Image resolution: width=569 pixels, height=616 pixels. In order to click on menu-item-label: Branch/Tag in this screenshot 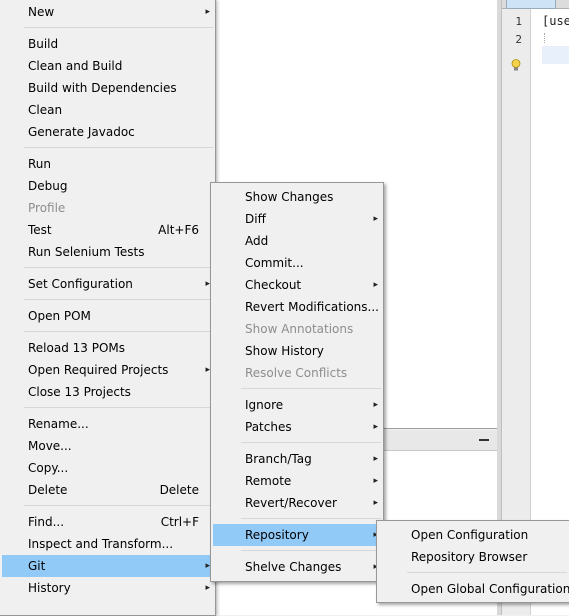, I will do `click(278, 459)`.